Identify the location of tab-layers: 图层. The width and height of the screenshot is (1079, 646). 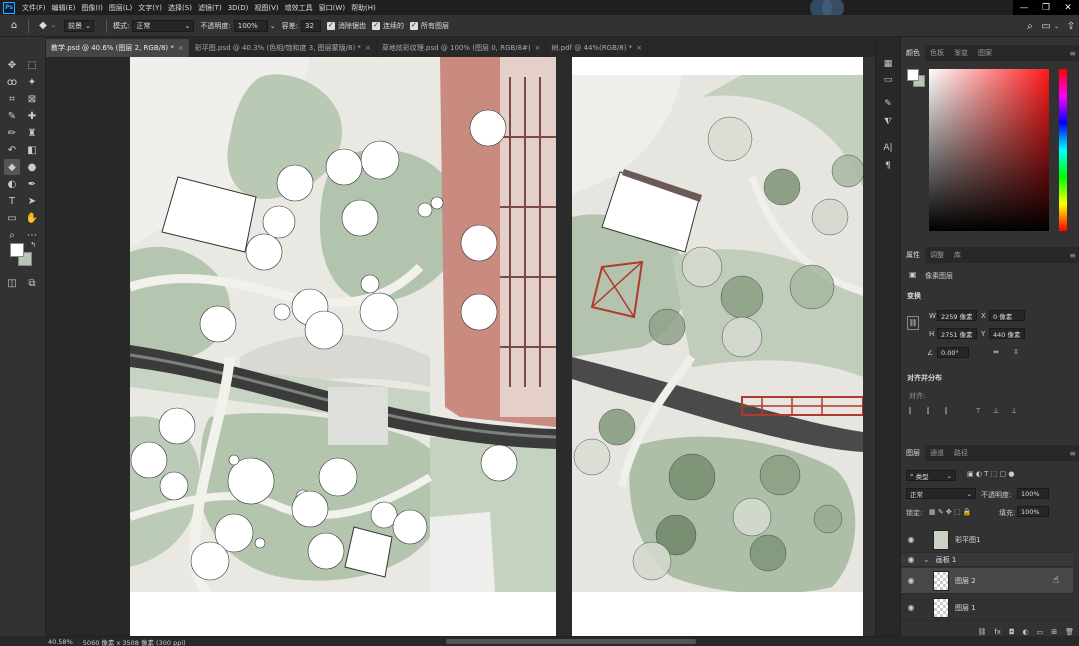
(913, 453).